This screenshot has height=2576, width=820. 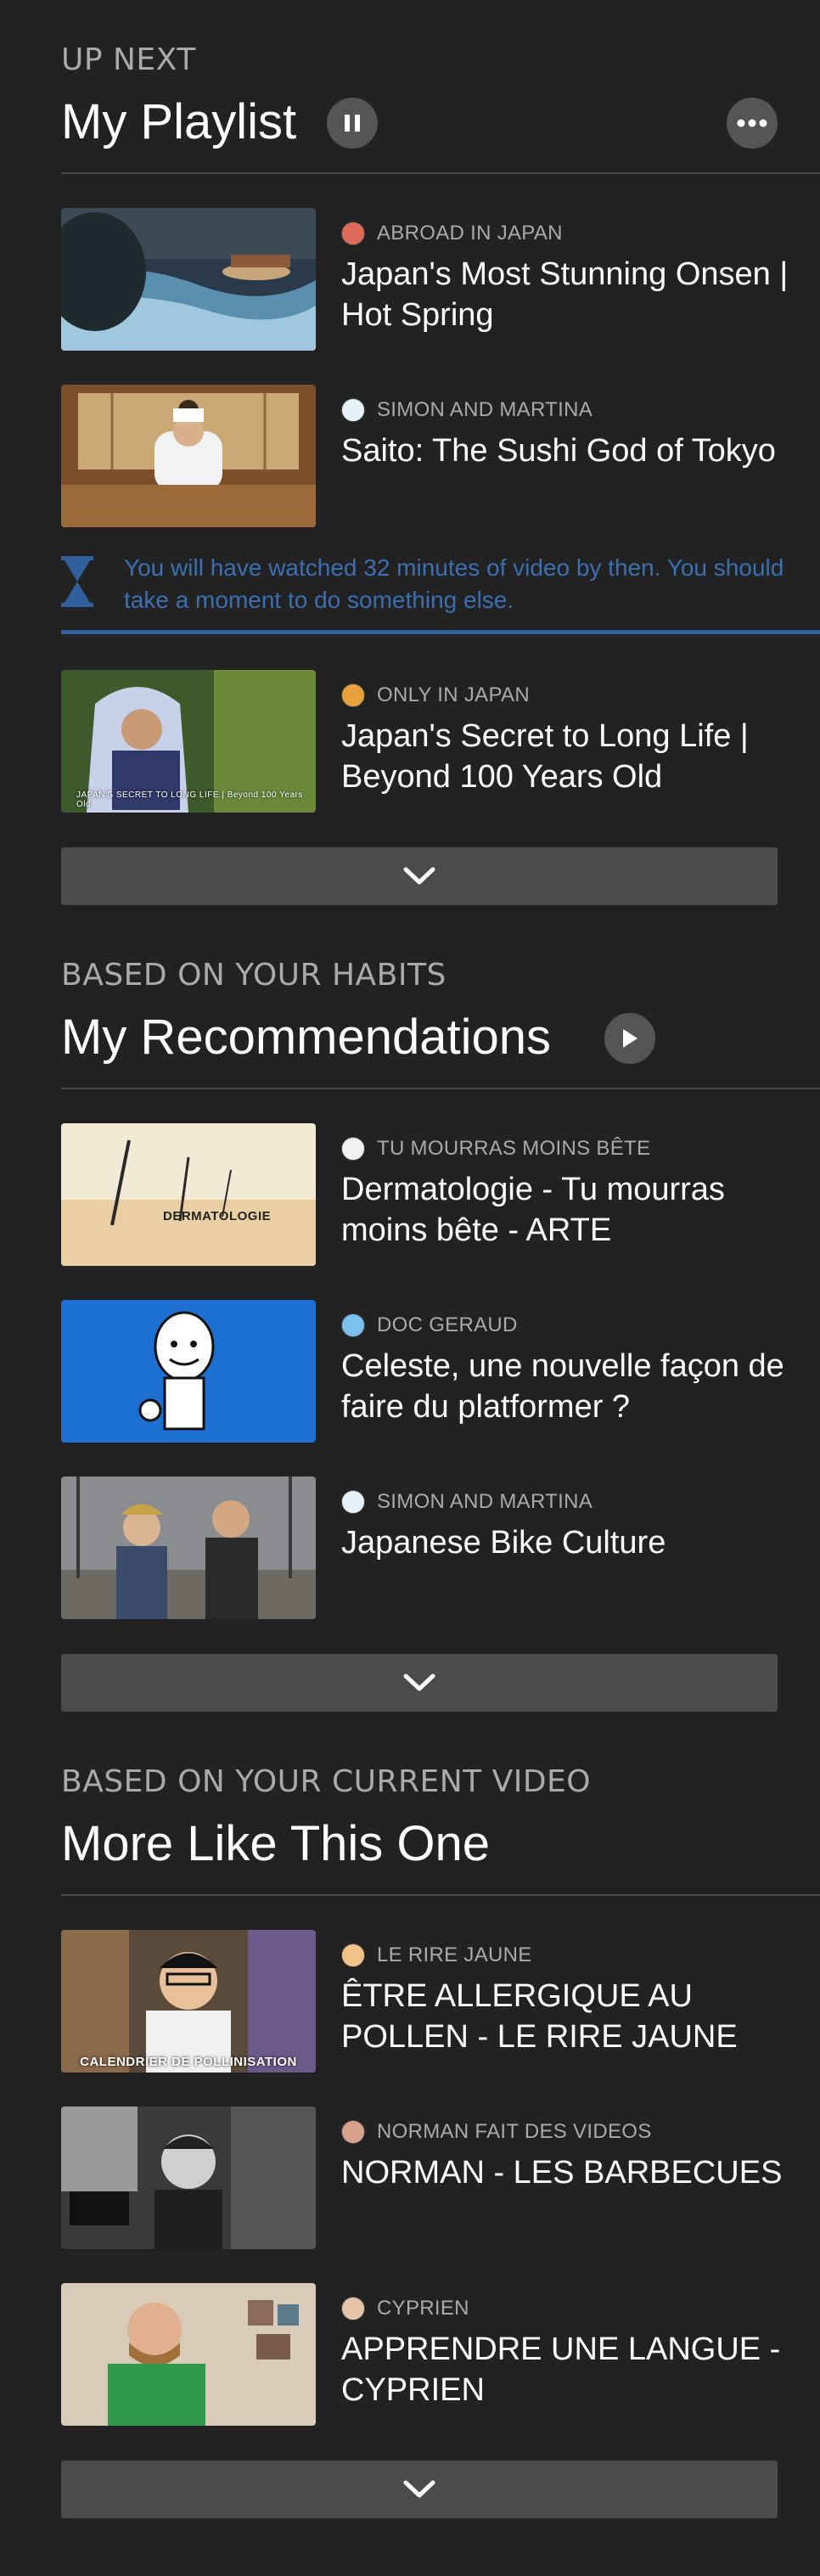 I want to click on similar-video-item: CYPRIEN APPRENDRE UNE LANGUE - CYPRIEN, so click(x=440, y=2355).